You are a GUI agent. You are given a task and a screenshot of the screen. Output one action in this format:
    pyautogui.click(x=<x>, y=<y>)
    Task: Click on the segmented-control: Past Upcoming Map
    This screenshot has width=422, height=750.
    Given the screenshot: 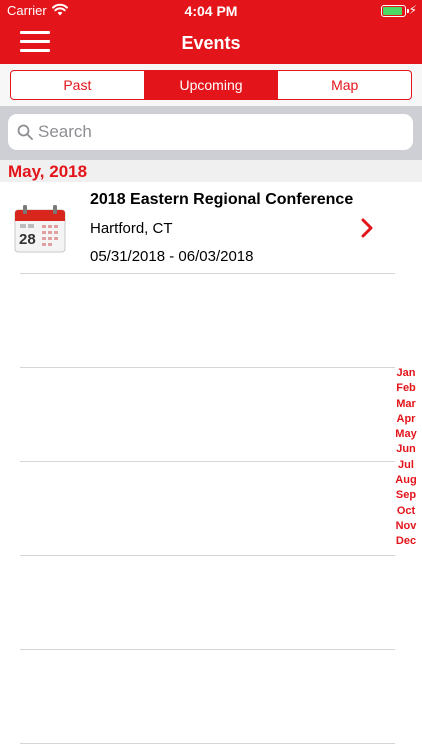 What is the action you would take?
    pyautogui.click(x=211, y=85)
    